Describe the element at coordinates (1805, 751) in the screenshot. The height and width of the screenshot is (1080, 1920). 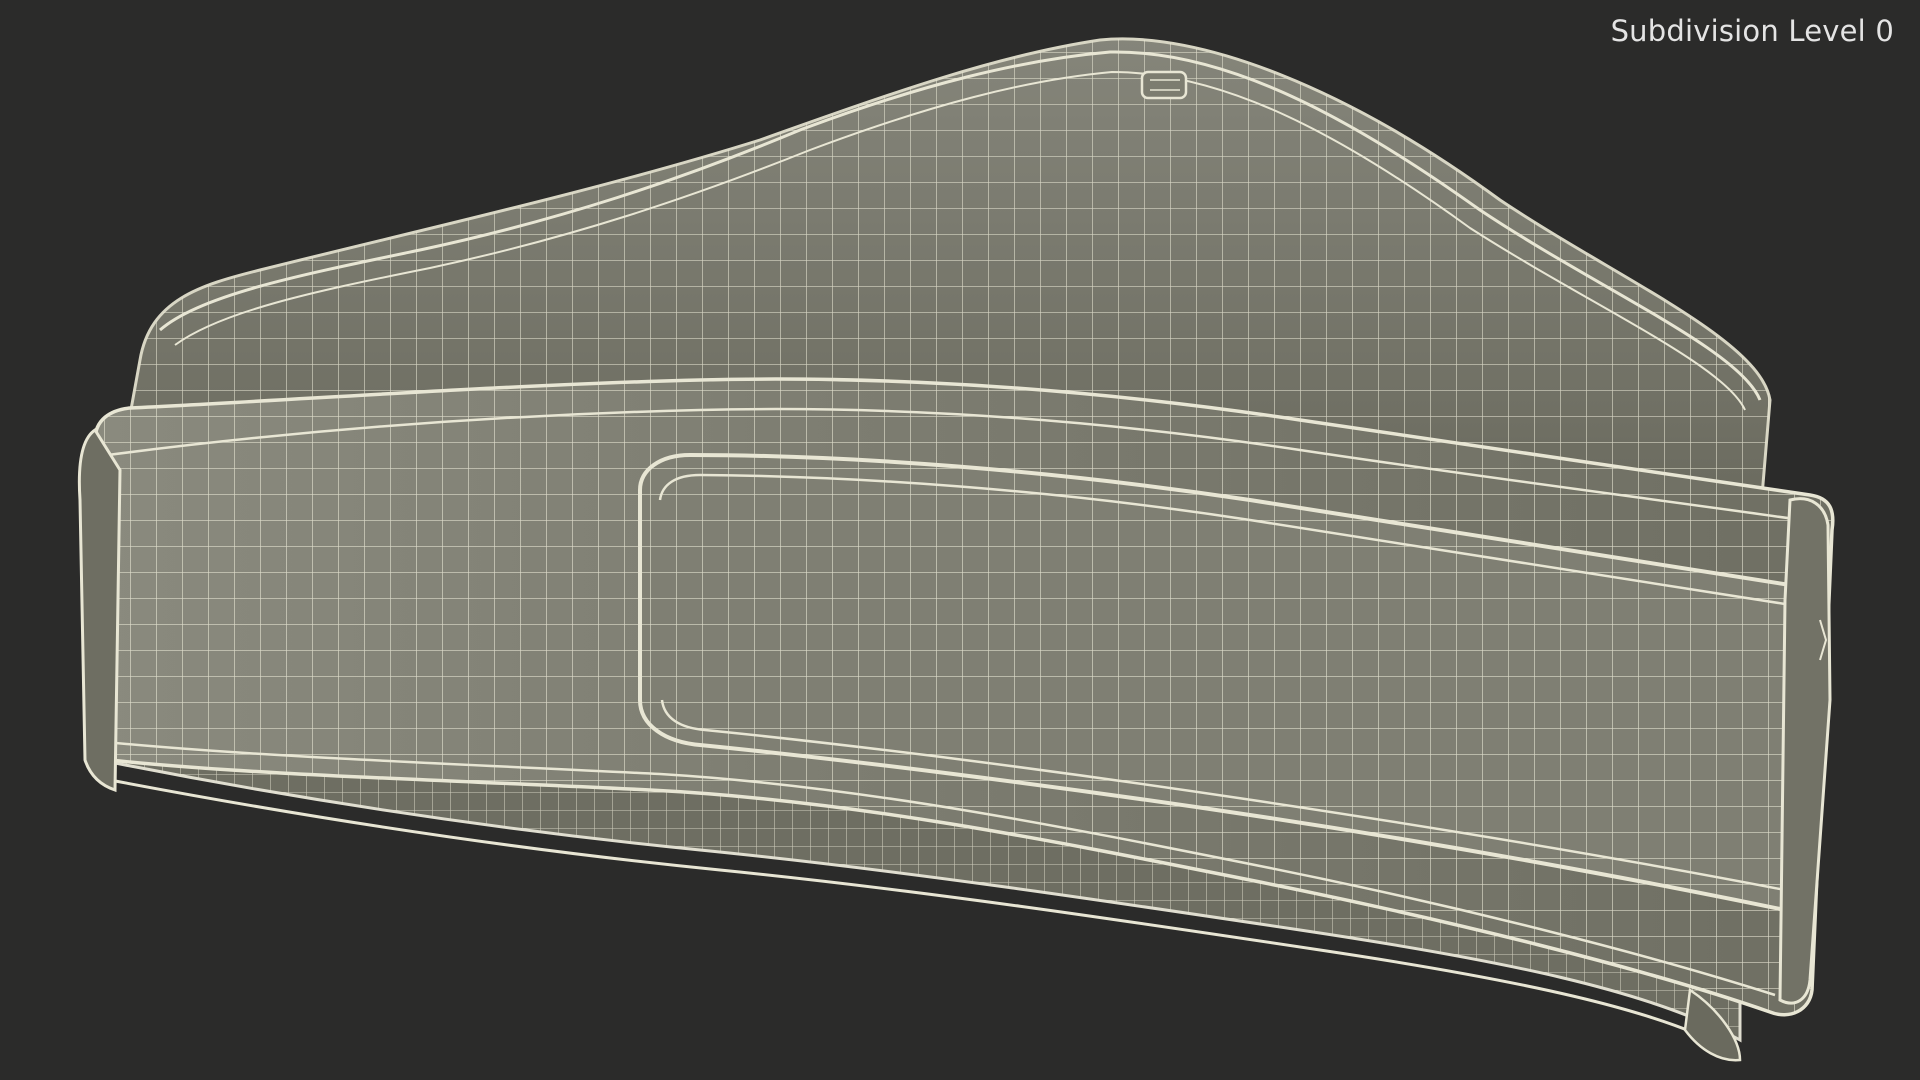
I see `brace-end-cap` at that location.